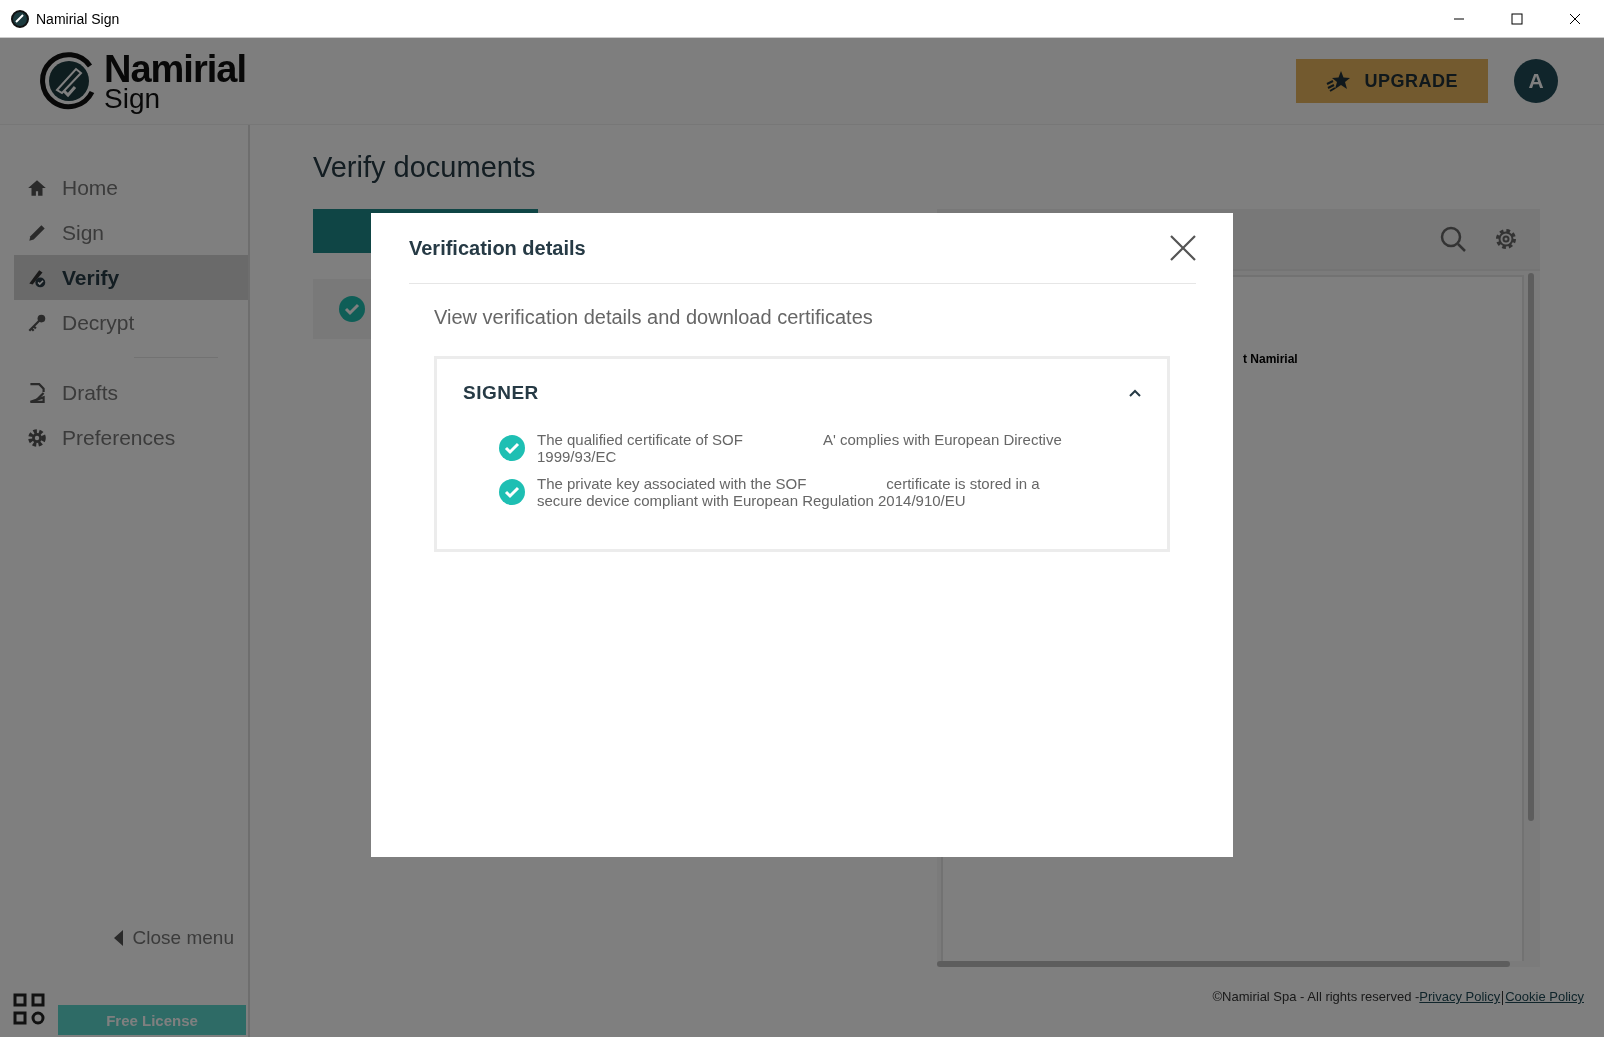 This screenshot has width=1604, height=1037. What do you see at coordinates (1544, 996) in the screenshot?
I see `footer-link: Cookie Policy` at bounding box center [1544, 996].